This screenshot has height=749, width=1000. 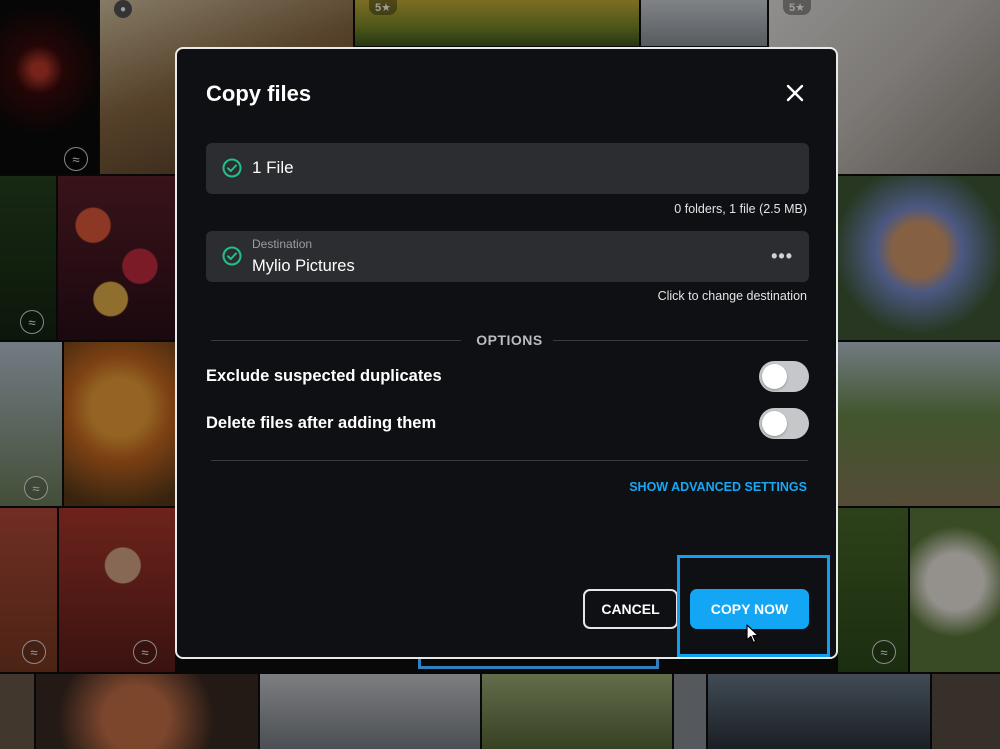 What do you see at coordinates (782, 256) in the screenshot?
I see `more-horizontal-icon: •••` at bounding box center [782, 256].